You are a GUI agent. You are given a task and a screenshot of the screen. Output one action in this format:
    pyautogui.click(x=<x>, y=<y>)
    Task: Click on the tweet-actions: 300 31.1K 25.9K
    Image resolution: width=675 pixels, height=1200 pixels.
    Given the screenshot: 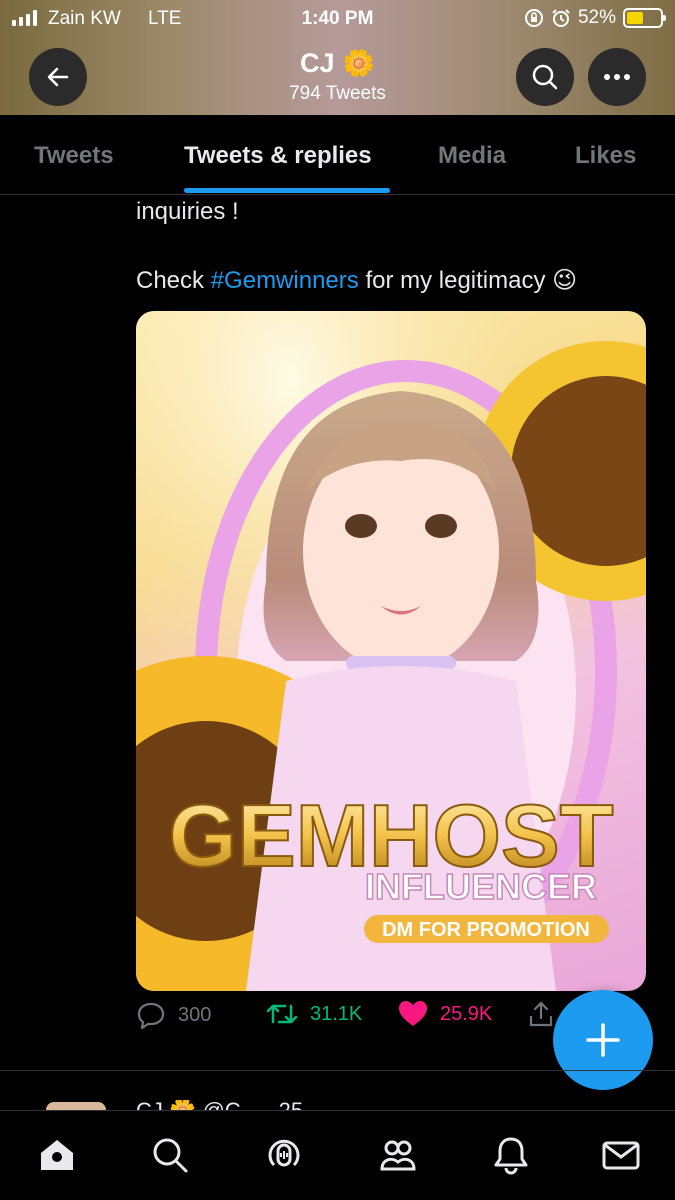 What is the action you would take?
    pyautogui.click(x=346, y=1020)
    